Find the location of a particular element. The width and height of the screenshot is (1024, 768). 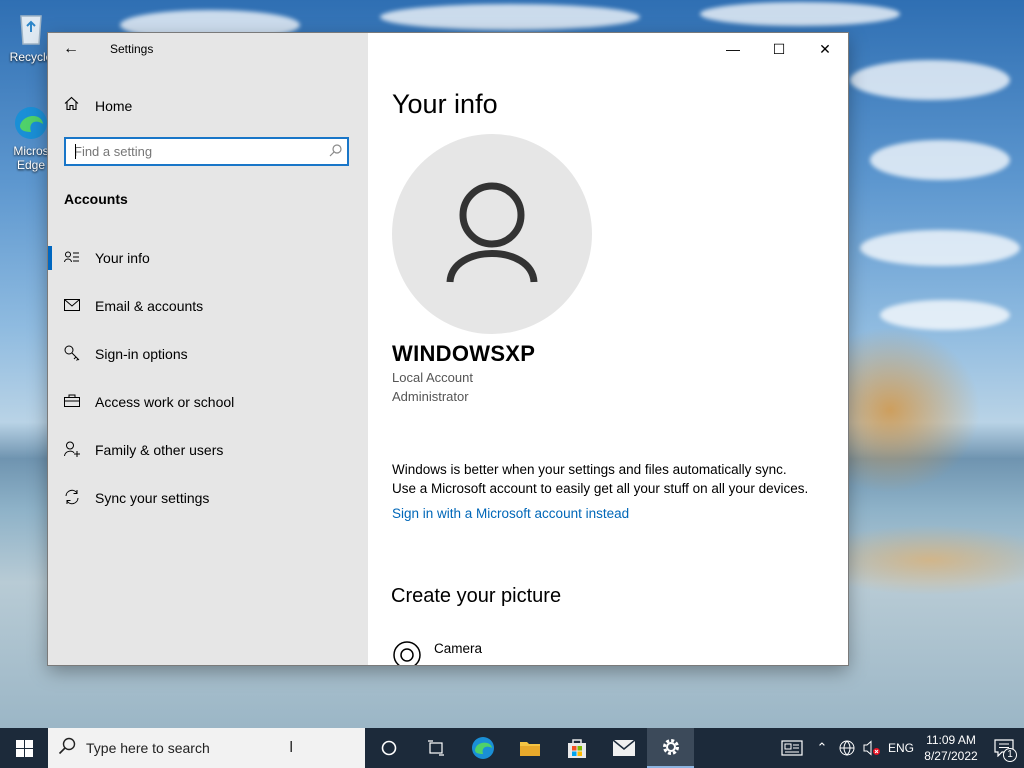

nav-item-label: Your info is located at coordinates (122, 258).